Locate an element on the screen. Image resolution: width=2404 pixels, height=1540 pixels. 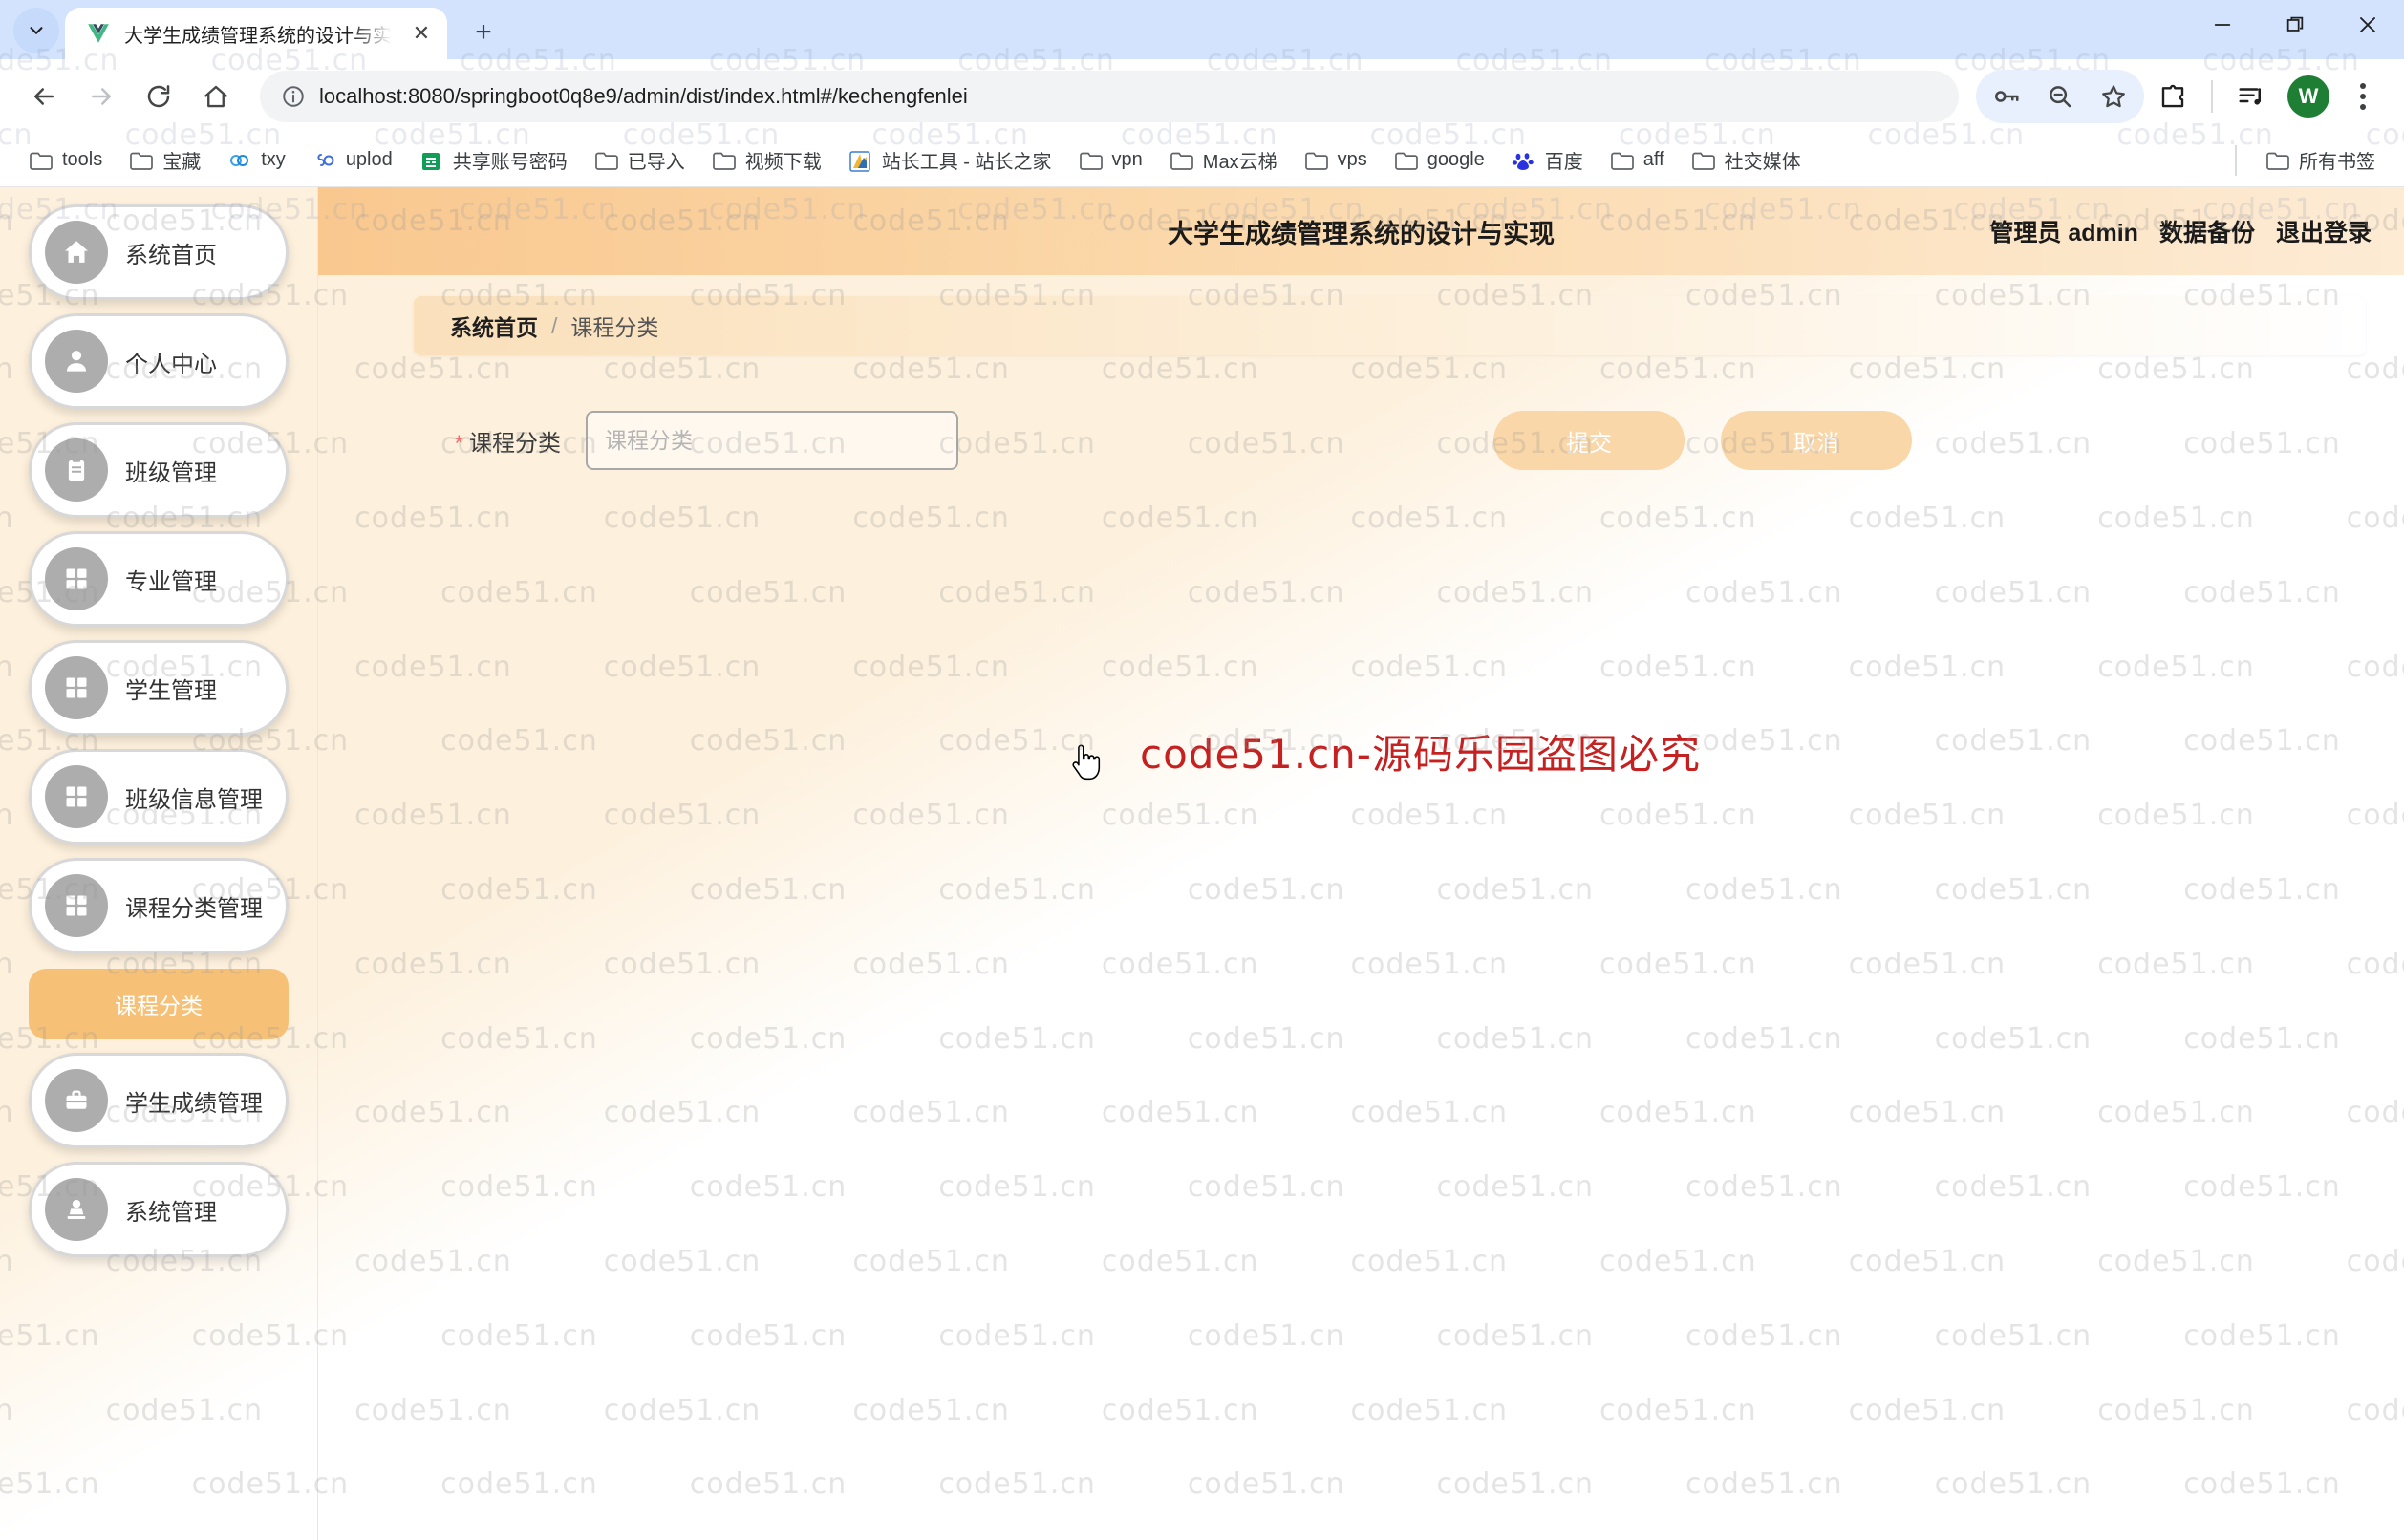
sidebar-item-personal-center: 个人中心 is located at coordinates (159, 361).